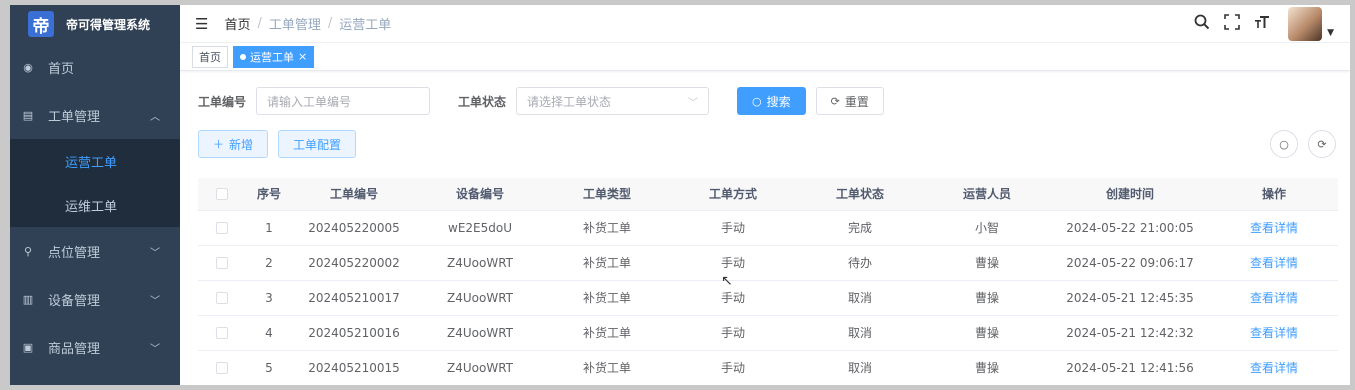 The image size is (1355, 390). Describe the element at coordinates (269, 194) in the screenshot. I see `column-header: 序号` at that location.